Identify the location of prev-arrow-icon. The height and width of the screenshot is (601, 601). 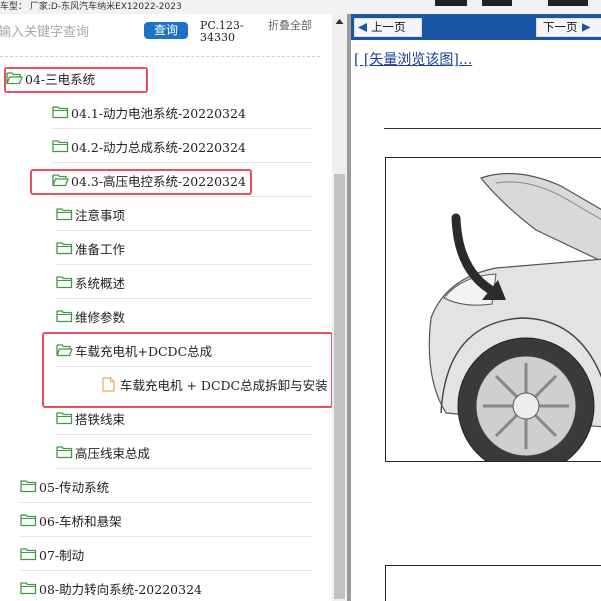
(362, 27).